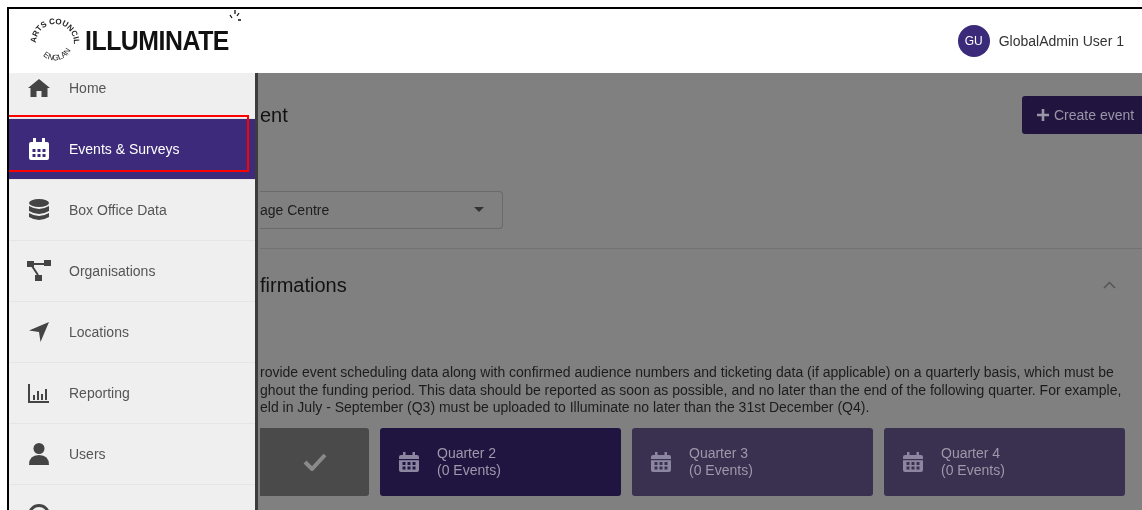  Describe the element at coordinates (39, 271) in the screenshot. I see `hierarchy-icon` at that location.